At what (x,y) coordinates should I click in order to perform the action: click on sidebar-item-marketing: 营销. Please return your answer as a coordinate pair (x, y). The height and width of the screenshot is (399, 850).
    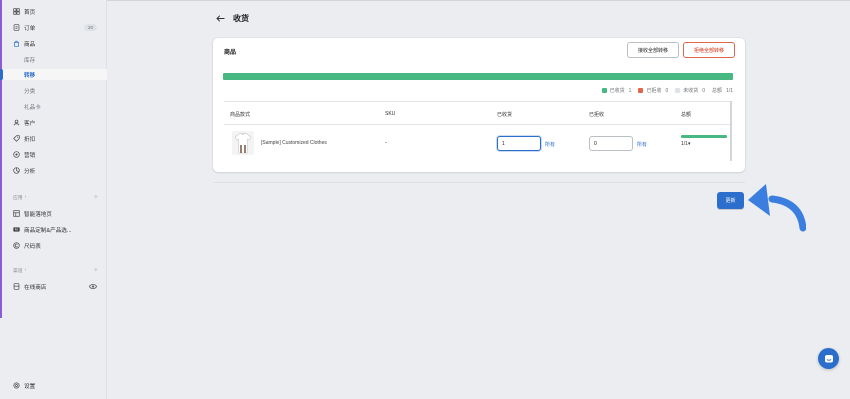
    Looking at the image, I should click on (54, 154).